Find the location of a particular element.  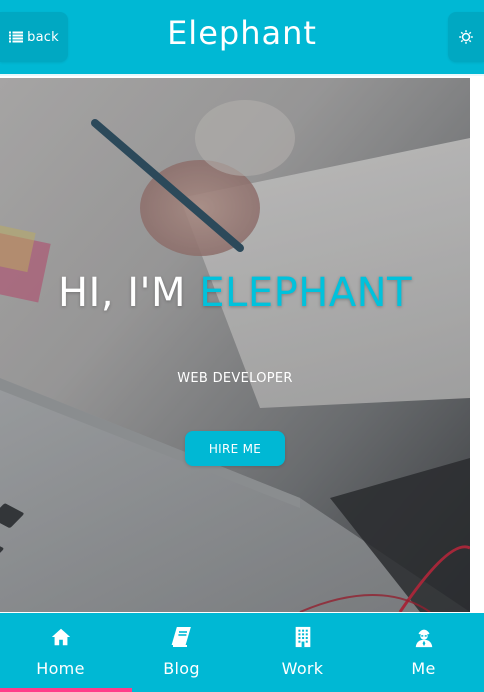

building-icon is located at coordinates (303, 637).